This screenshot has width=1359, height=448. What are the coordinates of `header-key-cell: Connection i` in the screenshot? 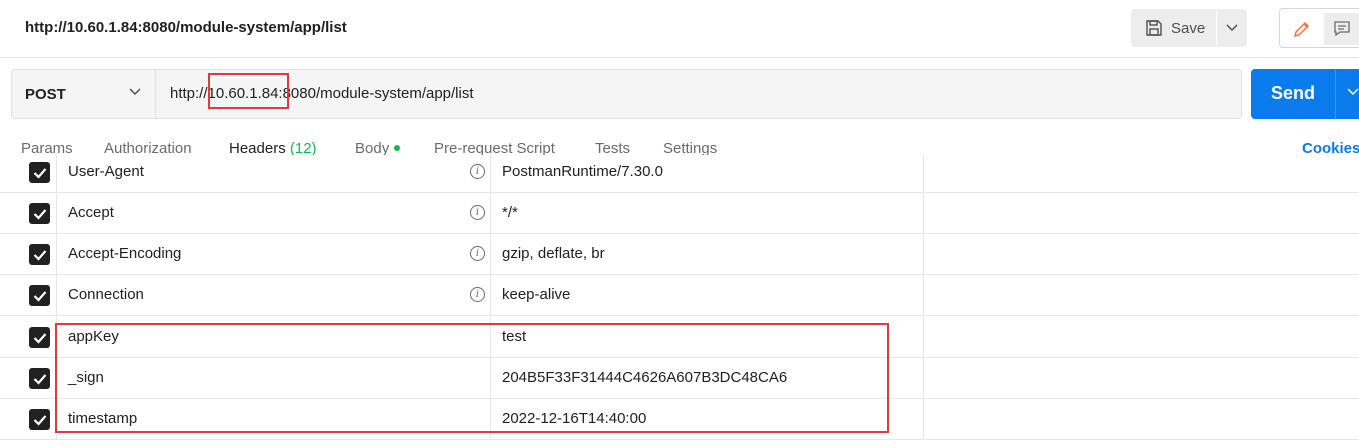 It's located at (274, 295).